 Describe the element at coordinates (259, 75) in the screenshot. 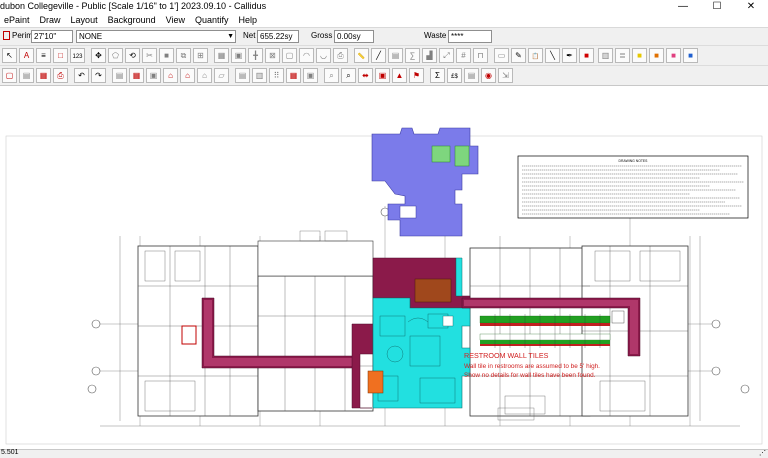

I see `report-alt-button: ▥` at that location.